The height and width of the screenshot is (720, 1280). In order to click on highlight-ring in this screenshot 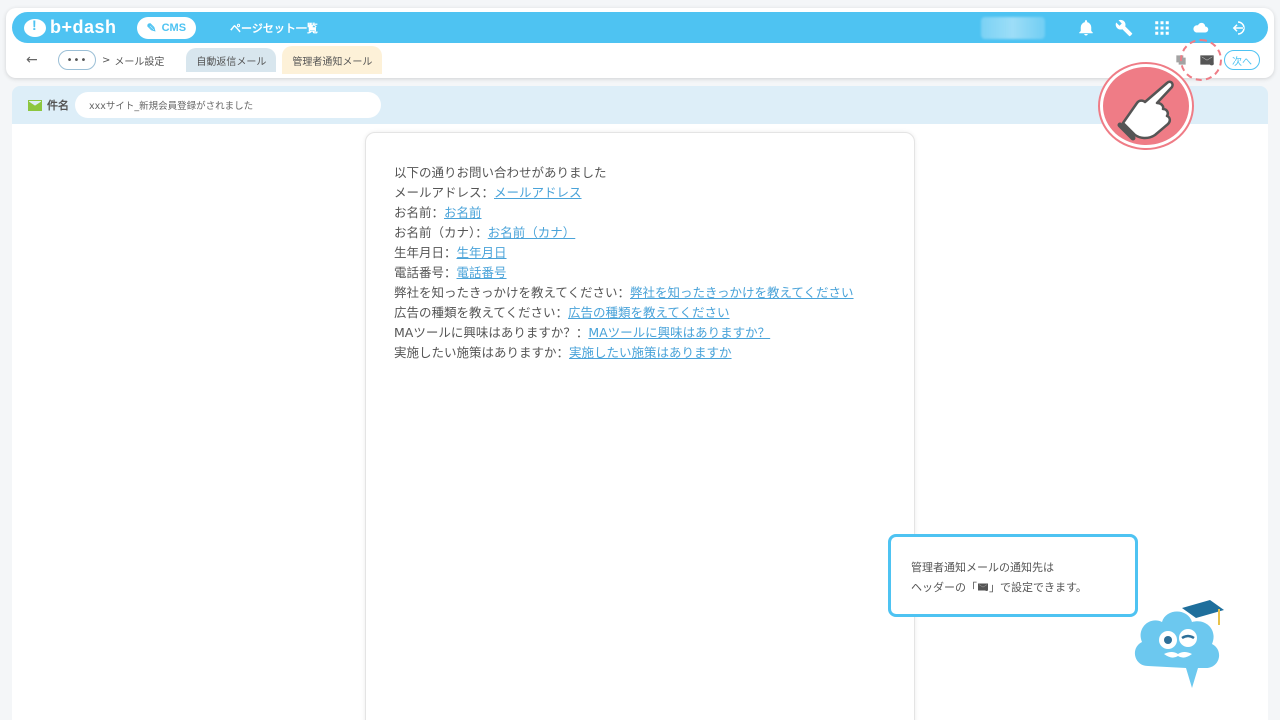, I will do `click(1201, 60)`.